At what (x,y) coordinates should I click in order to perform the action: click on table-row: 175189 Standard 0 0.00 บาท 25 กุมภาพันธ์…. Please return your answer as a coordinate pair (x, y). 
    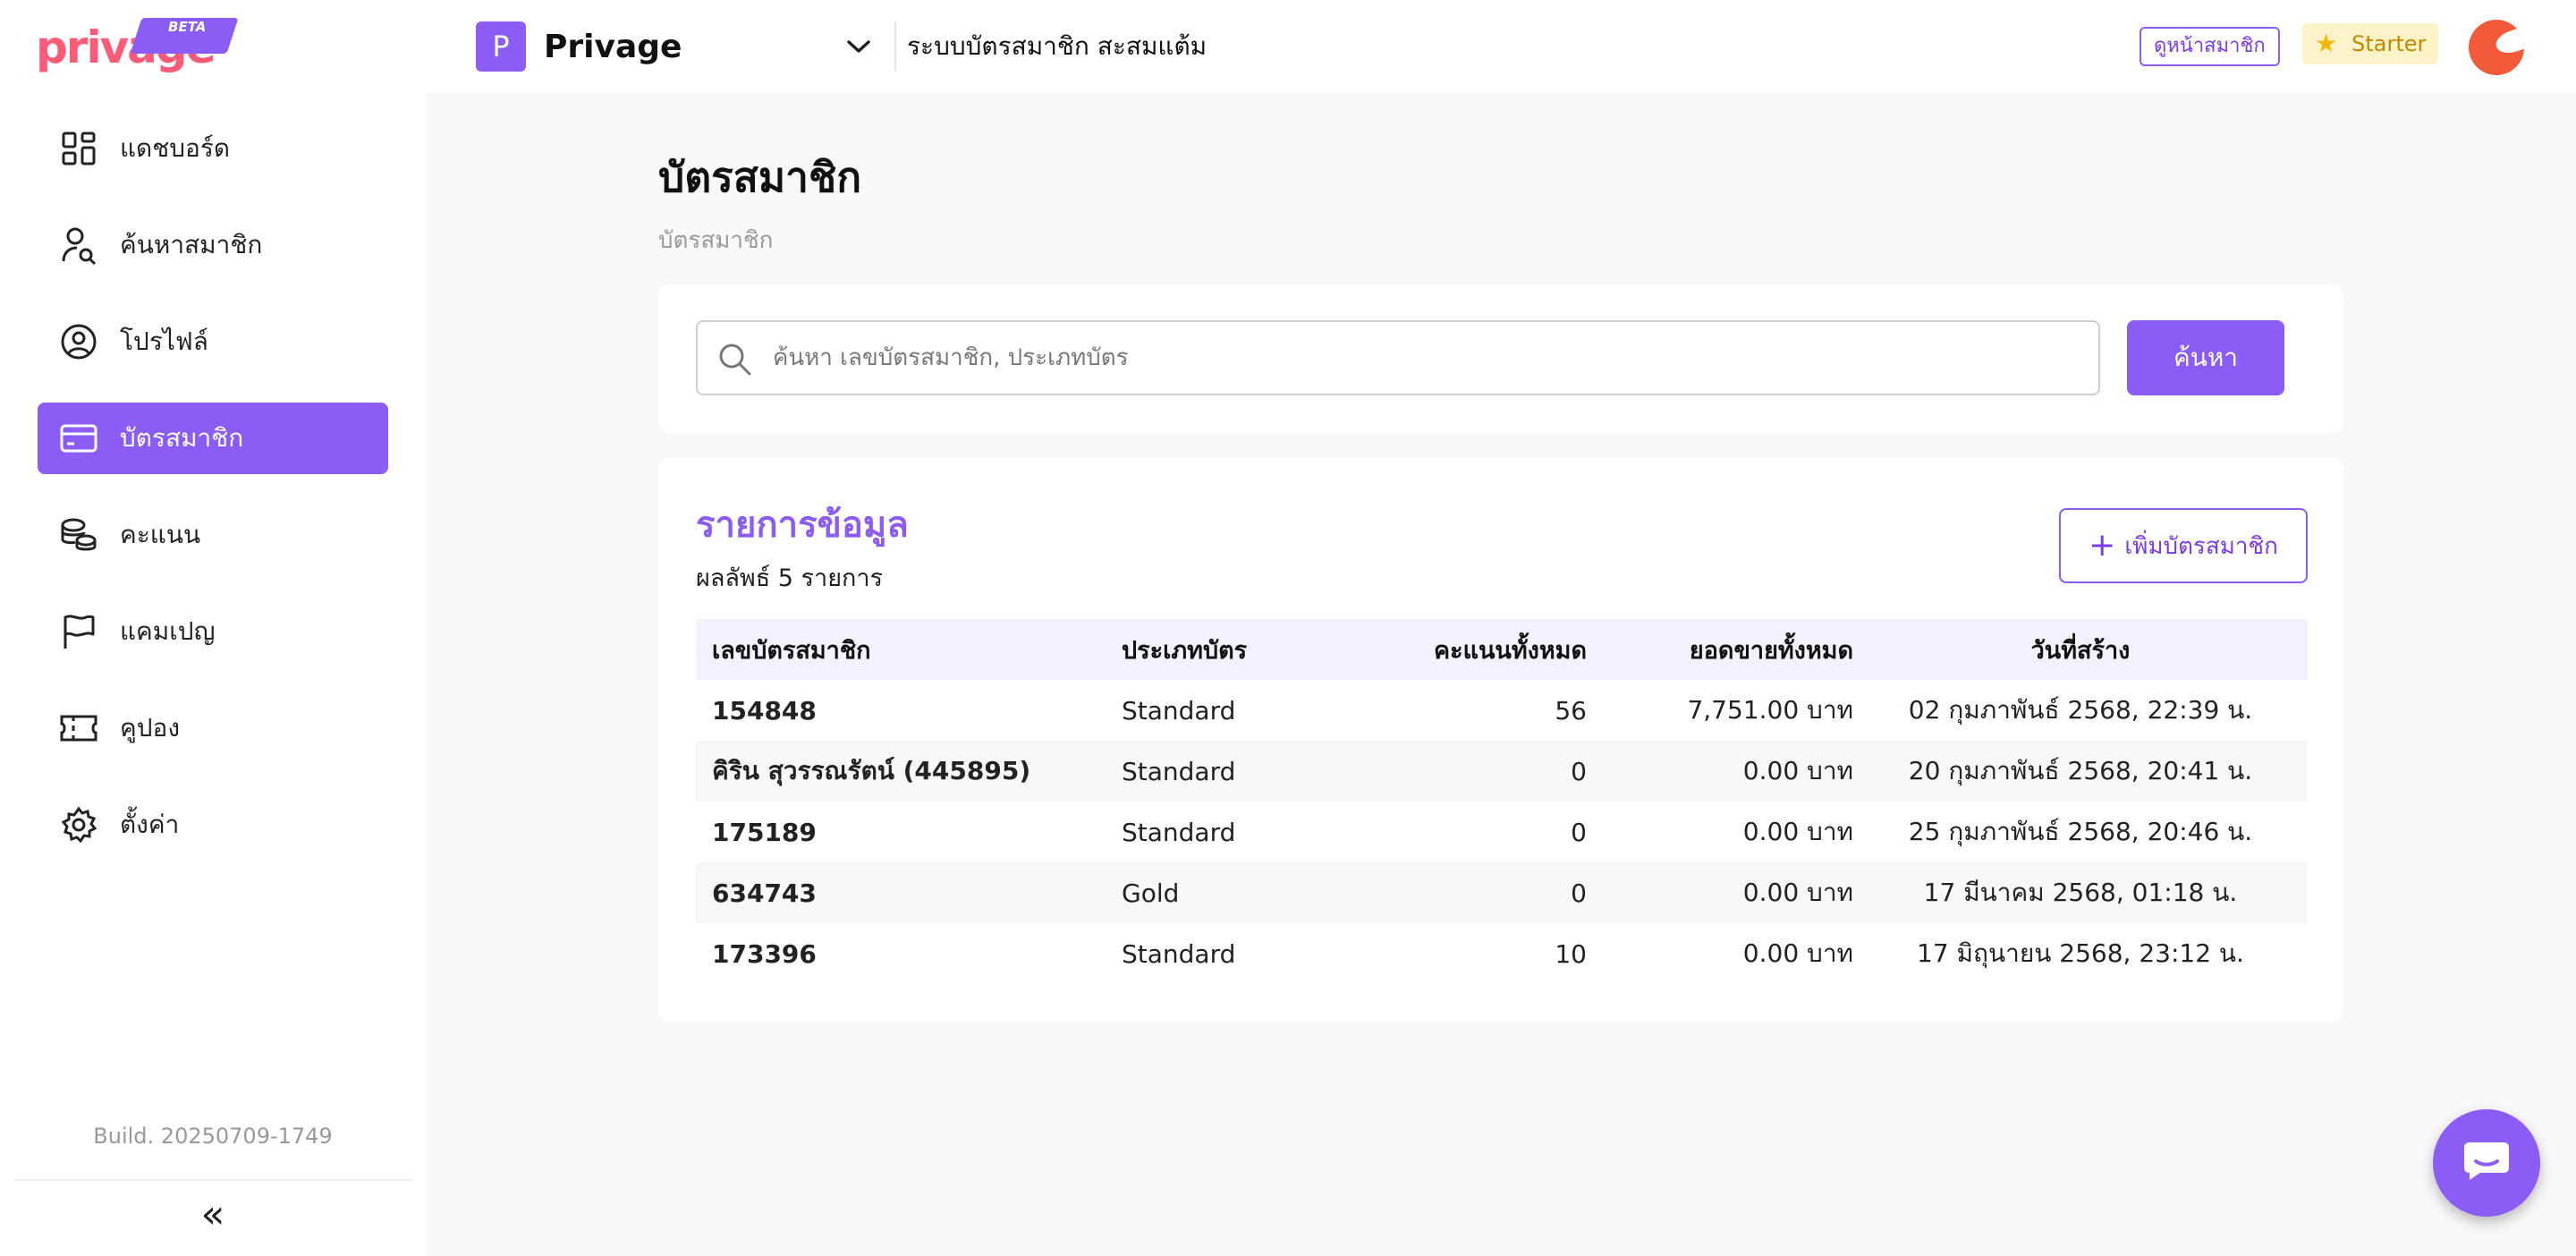
    Looking at the image, I should click on (1502, 832).